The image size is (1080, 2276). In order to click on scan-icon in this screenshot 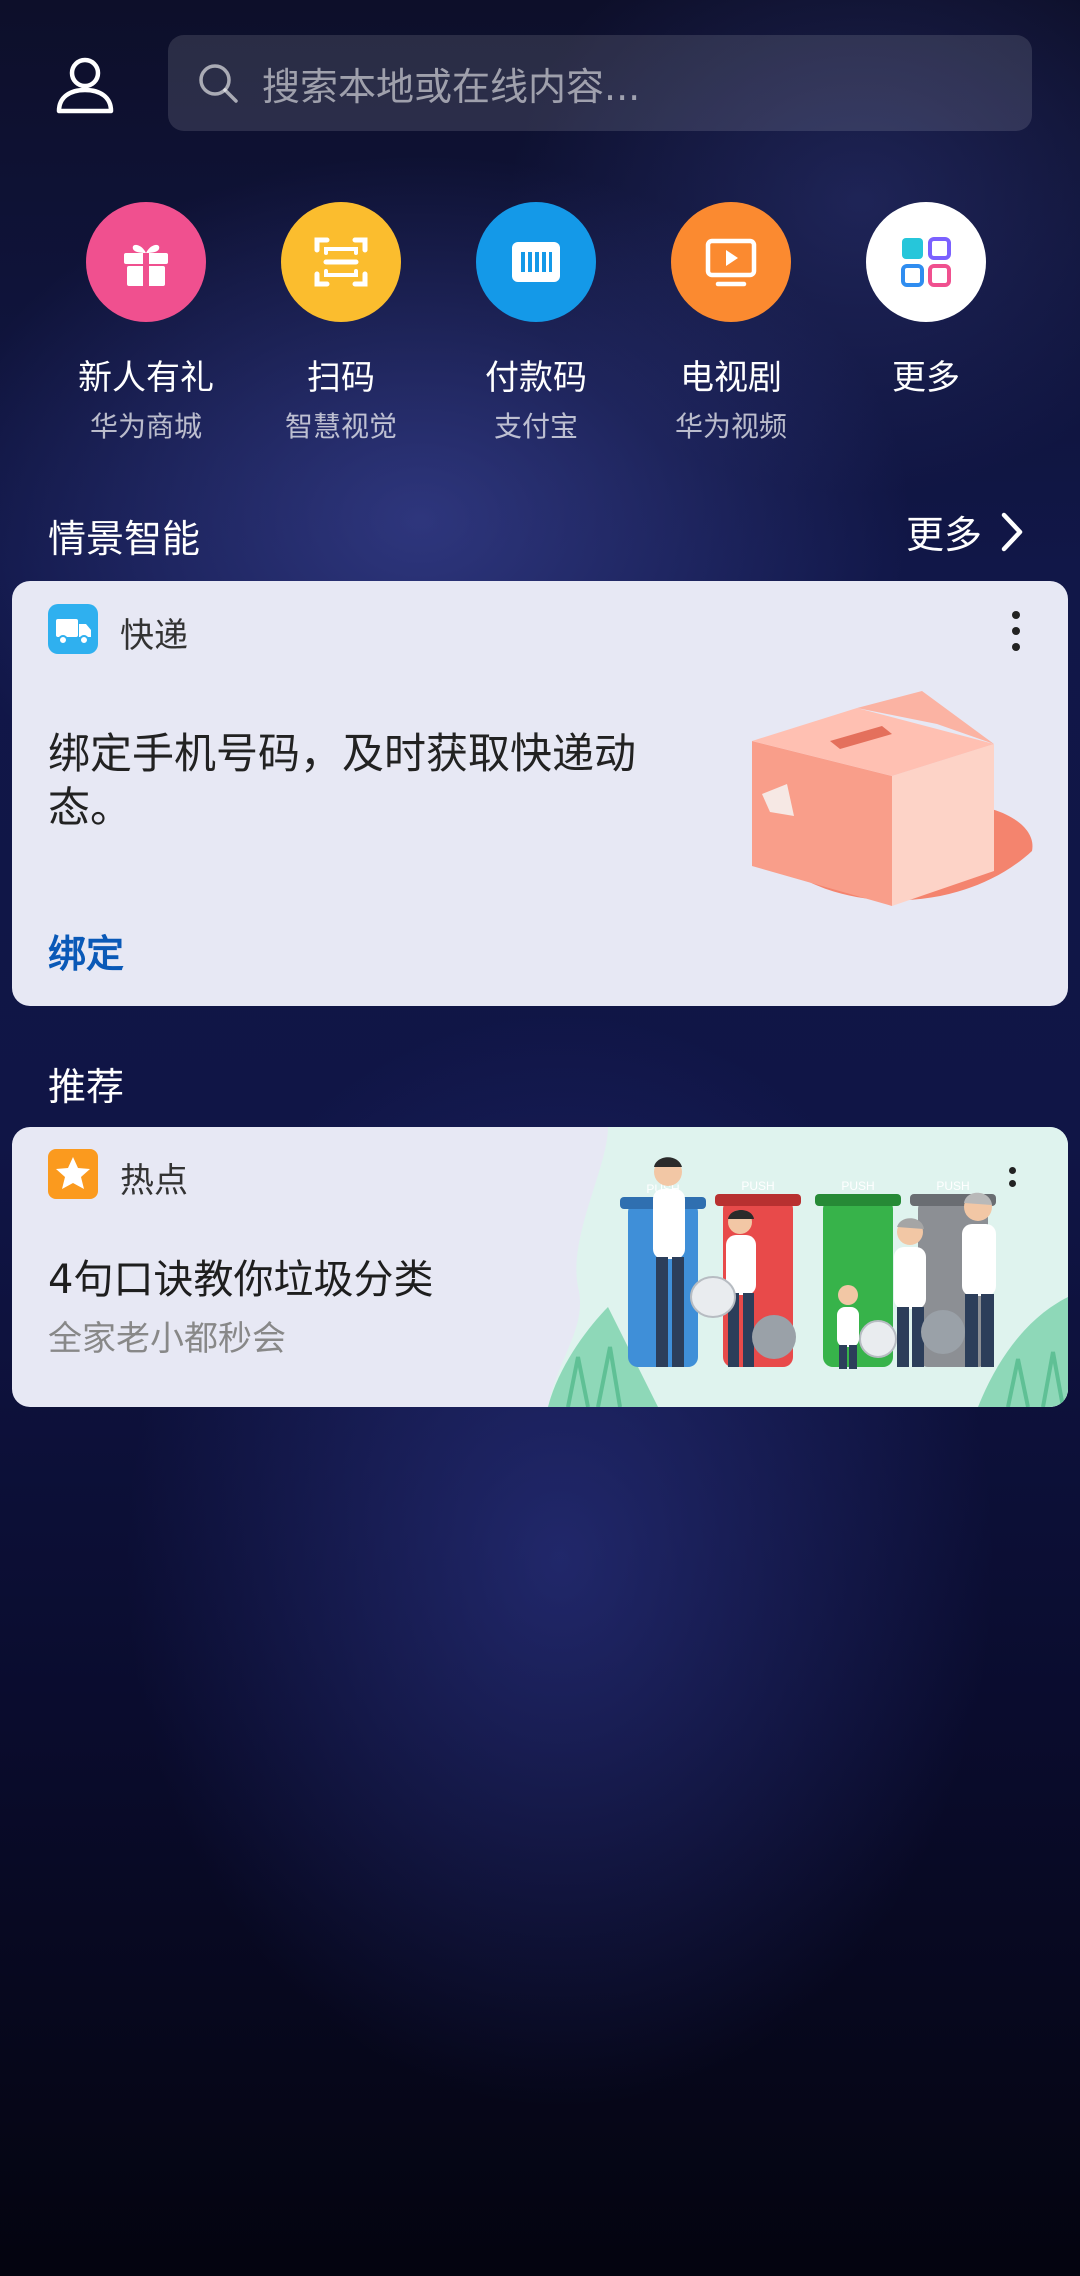, I will do `click(341, 262)`.